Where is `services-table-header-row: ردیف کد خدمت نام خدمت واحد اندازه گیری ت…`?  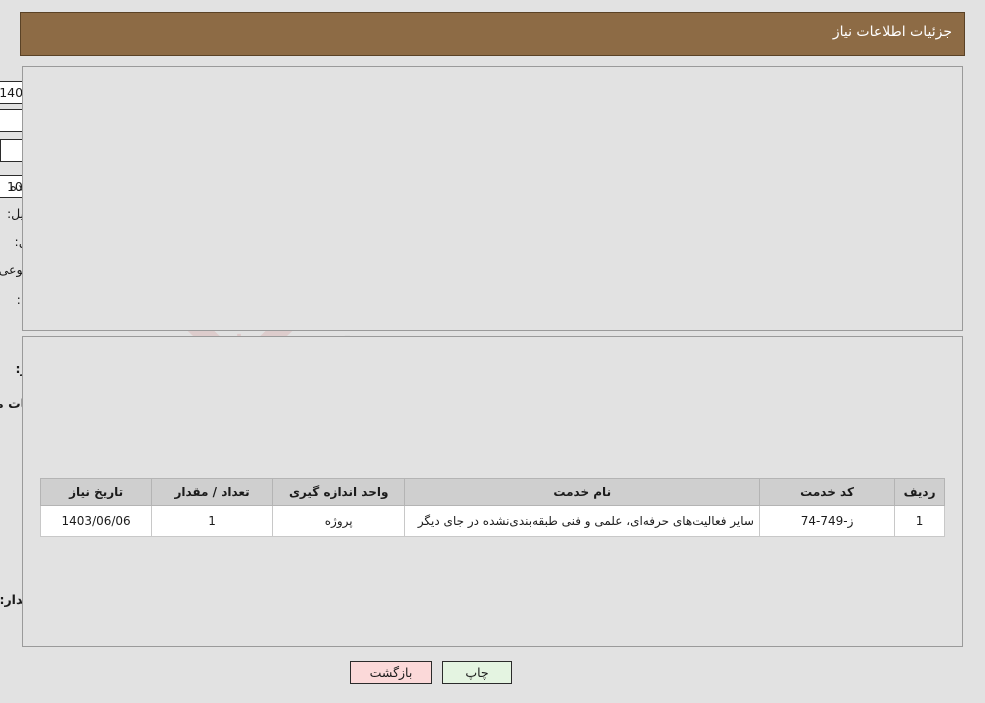
services-table-header-row: ردیف کد خدمت نام خدمت واحد اندازه گیری ت… is located at coordinates (492, 492).